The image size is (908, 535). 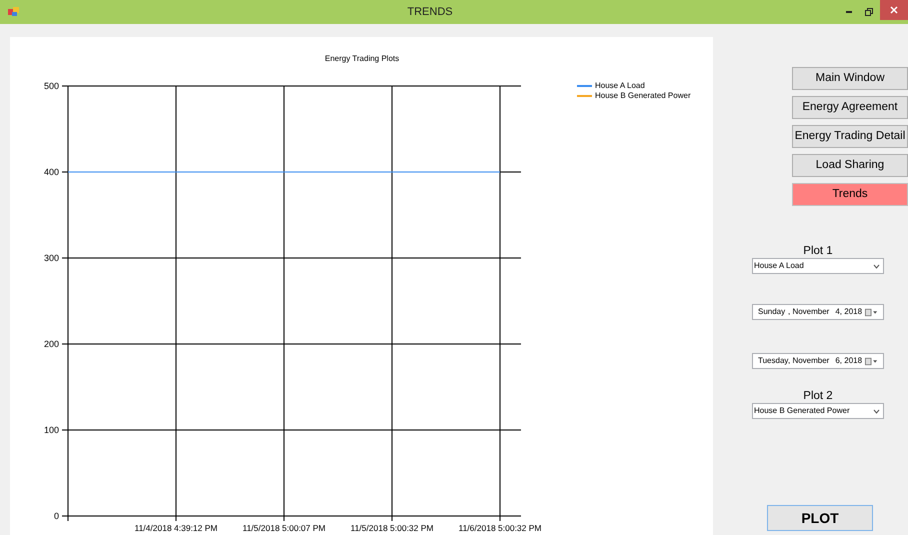 What do you see at coordinates (51, 258) in the screenshot?
I see `y-tick-label: 300` at bounding box center [51, 258].